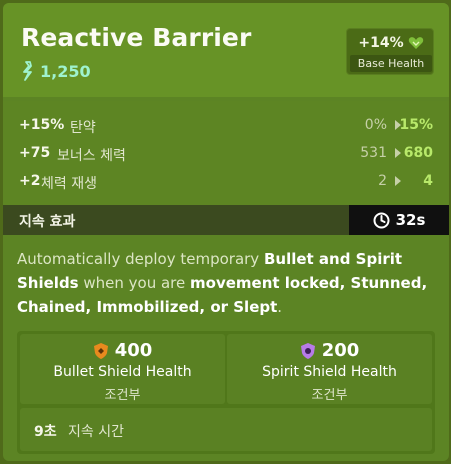 The width and height of the screenshot is (451, 464). What do you see at coordinates (47, 222) in the screenshot?
I see `passive-label: 지속 효과` at bounding box center [47, 222].